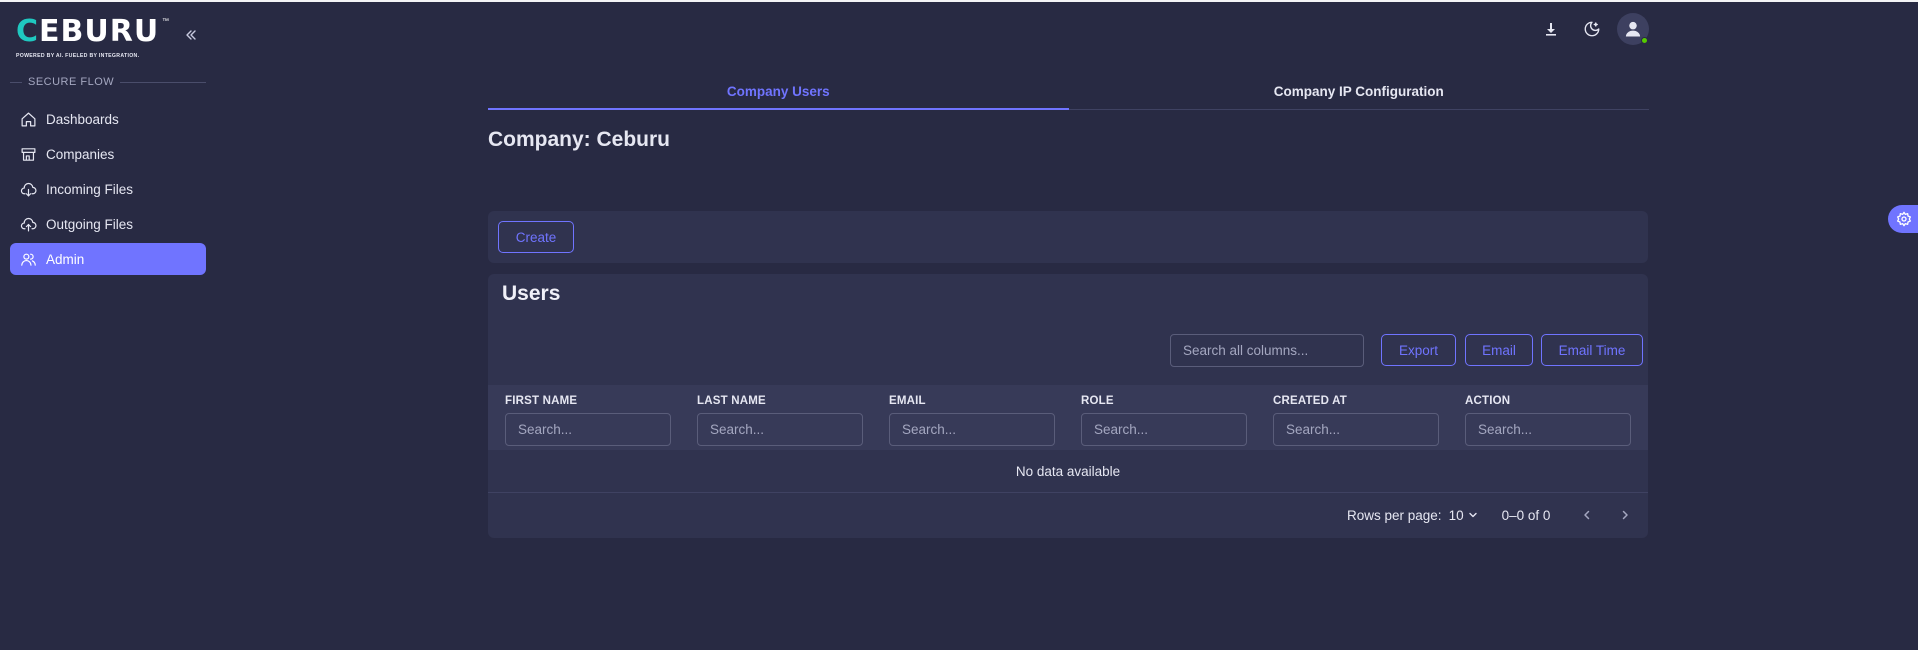 The height and width of the screenshot is (650, 1918). I want to click on tab-company-users: Company Users, so click(778, 95).